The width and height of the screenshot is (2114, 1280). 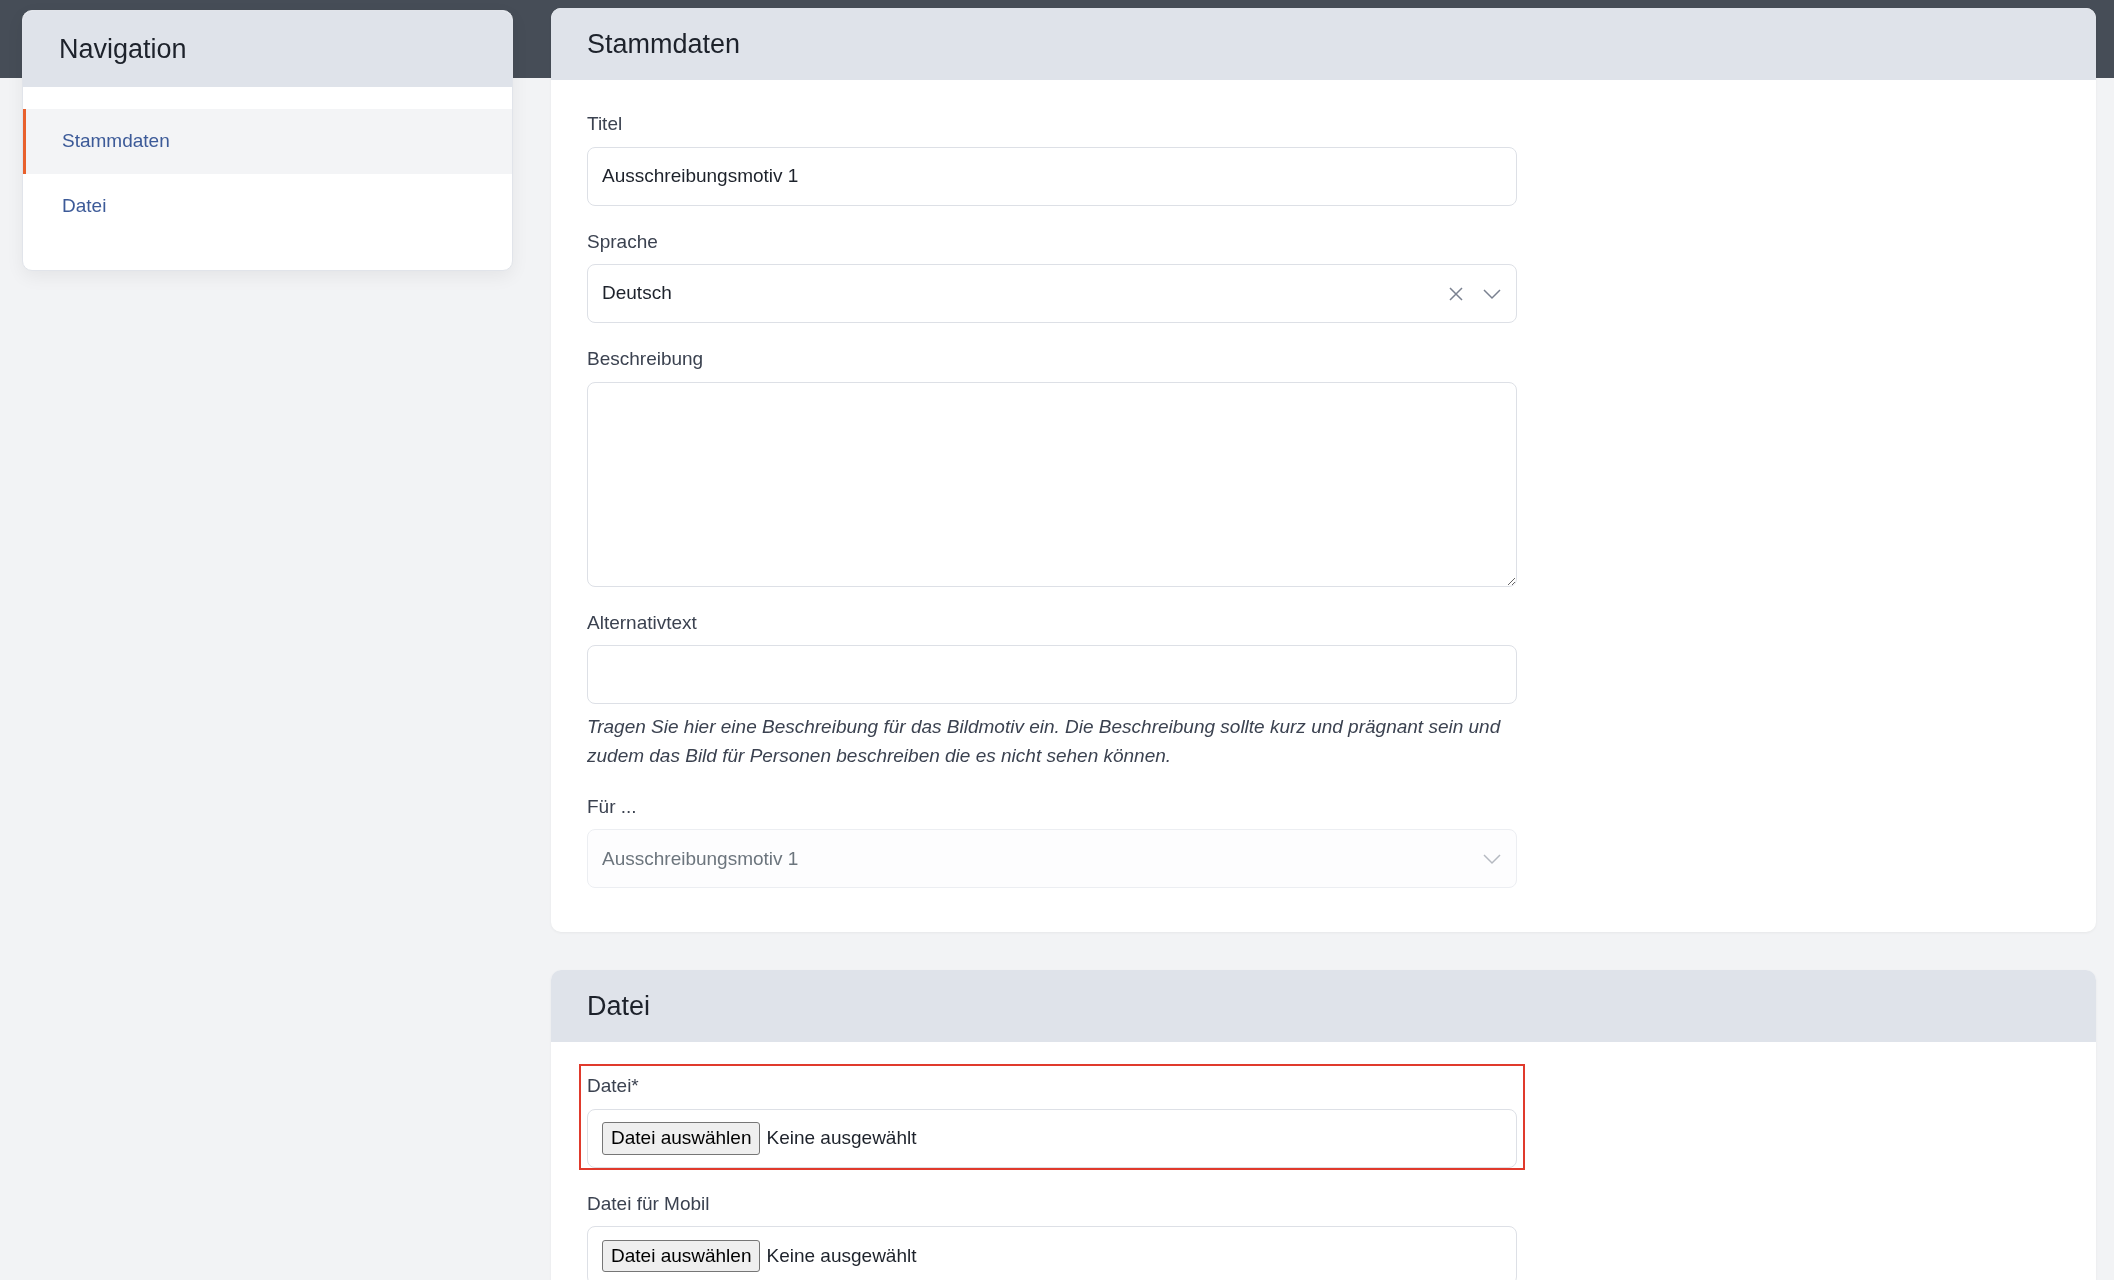 What do you see at coordinates (1323, 1006) in the screenshot?
I see `section-title: Datei` at bounding box center [1323, 1006].